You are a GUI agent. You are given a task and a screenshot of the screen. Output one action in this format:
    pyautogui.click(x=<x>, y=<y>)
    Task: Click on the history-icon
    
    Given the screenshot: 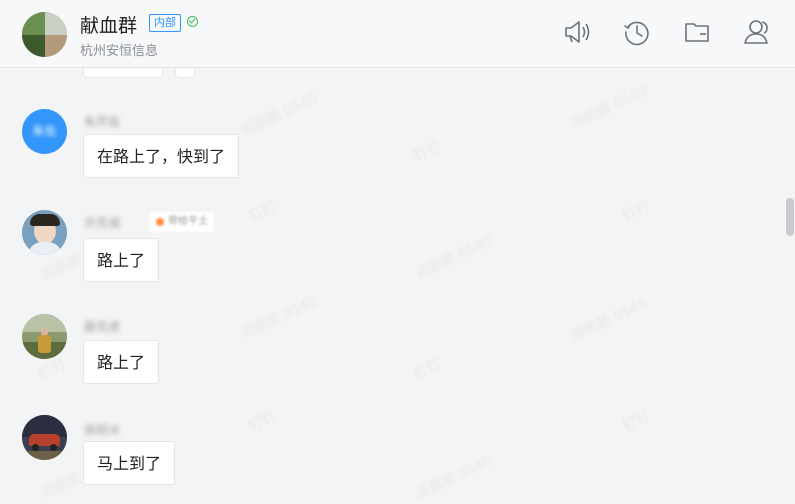 What is the action you would take?
    pyautogui.click(x=636, y=33)
    